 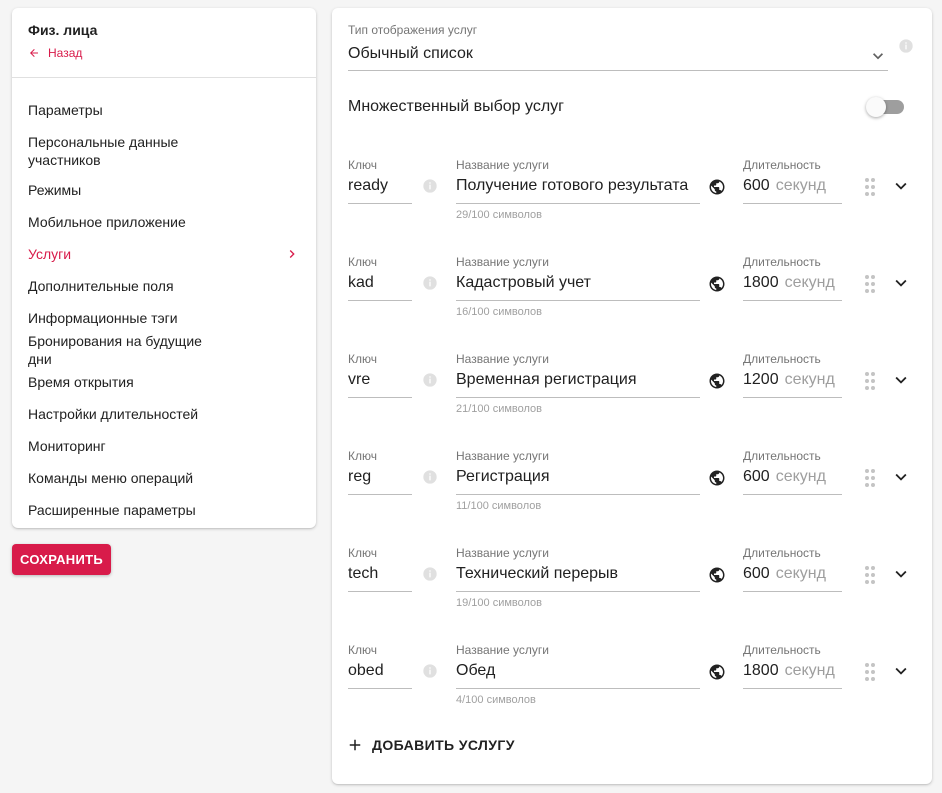 What do you see at coordinates (499, 506) in the screenshot?
I see `service-name-counter: 11/100 символов` at bounding box center [499, 506].